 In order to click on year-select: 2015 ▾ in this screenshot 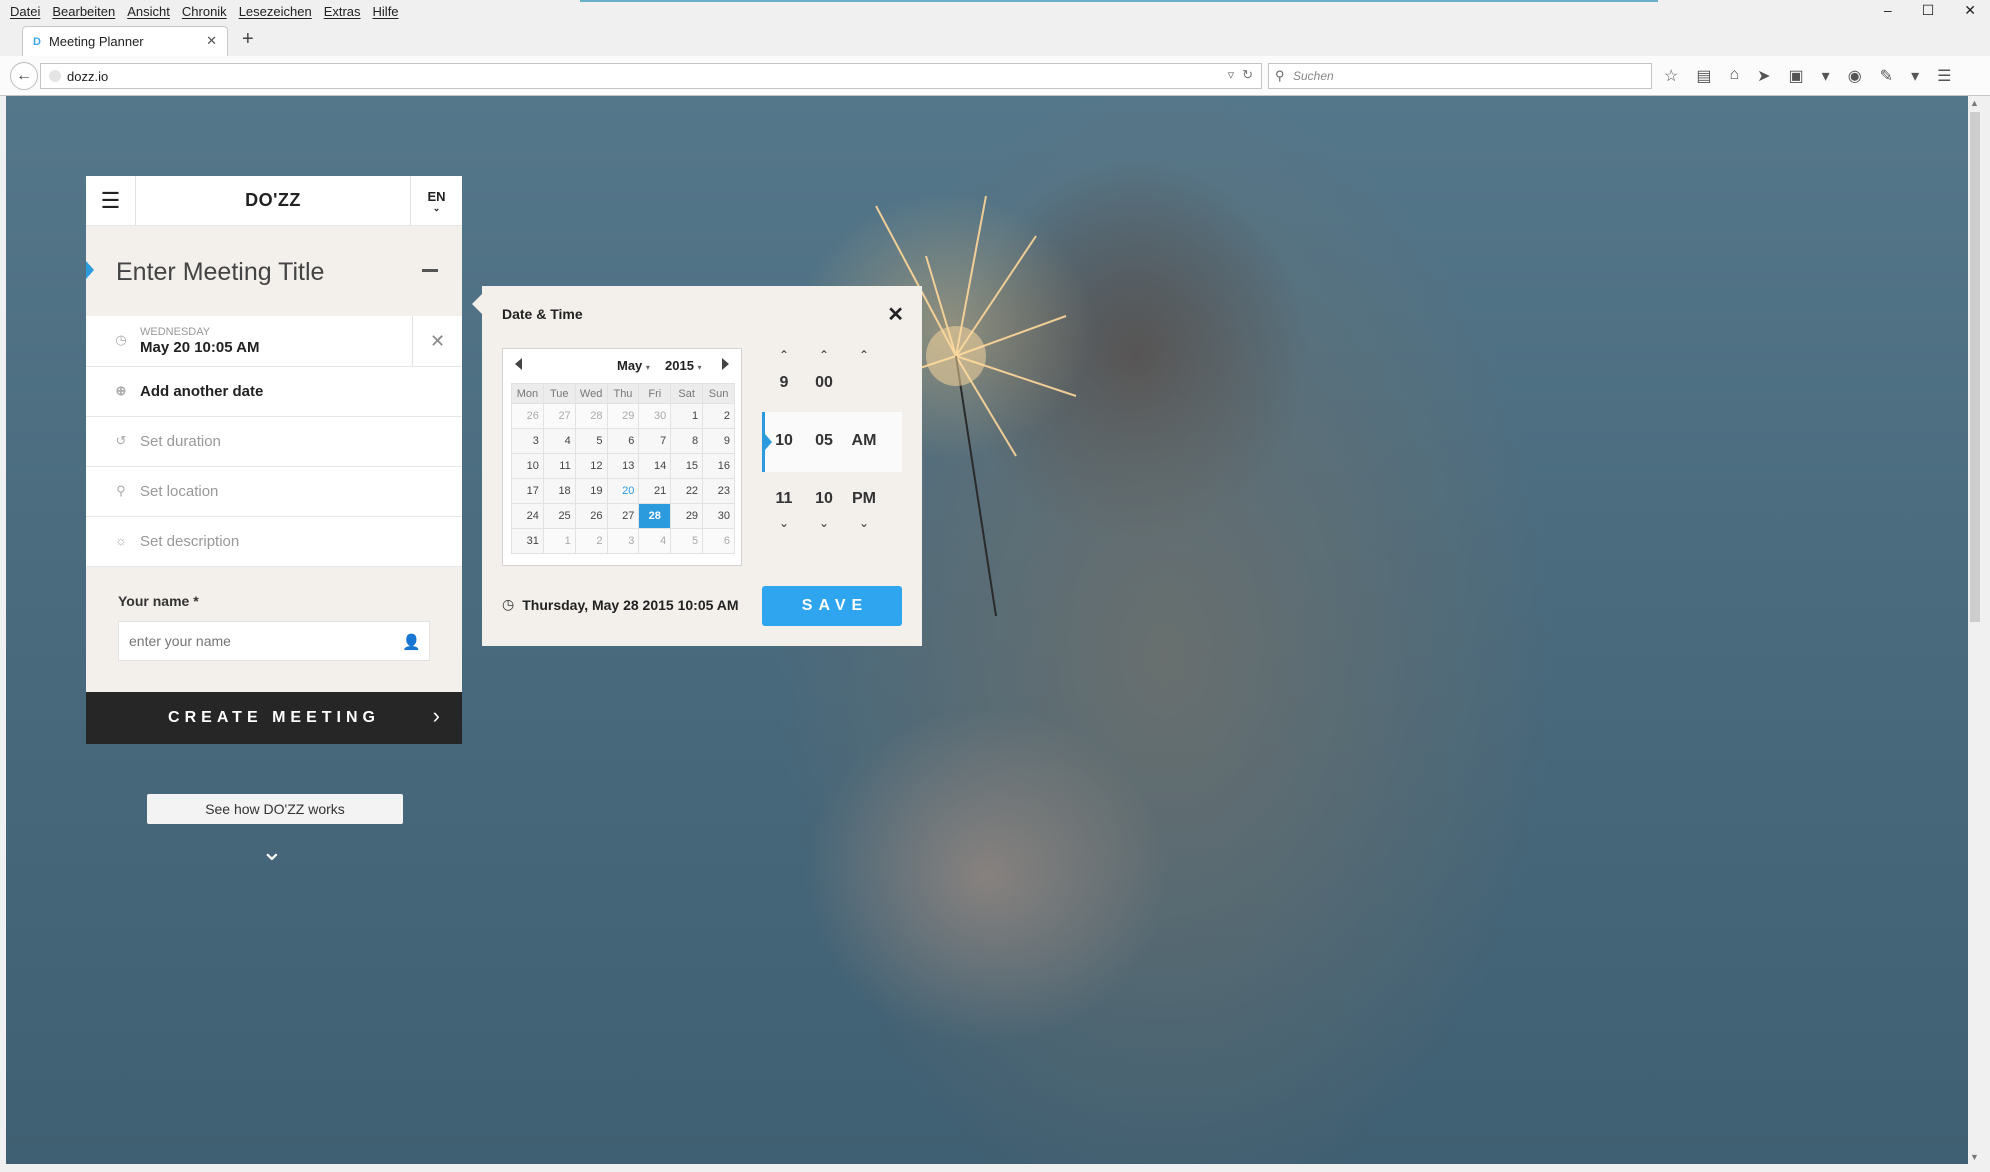, I will do `click(683, 365)`.